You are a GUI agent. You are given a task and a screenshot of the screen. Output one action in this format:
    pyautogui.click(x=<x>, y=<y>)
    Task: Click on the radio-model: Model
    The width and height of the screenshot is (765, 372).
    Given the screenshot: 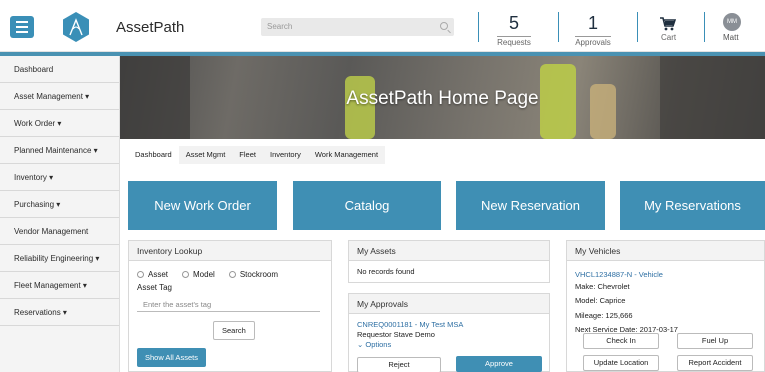 What is the action you would take?
    pyautogui.click(x=198, y=274)
    